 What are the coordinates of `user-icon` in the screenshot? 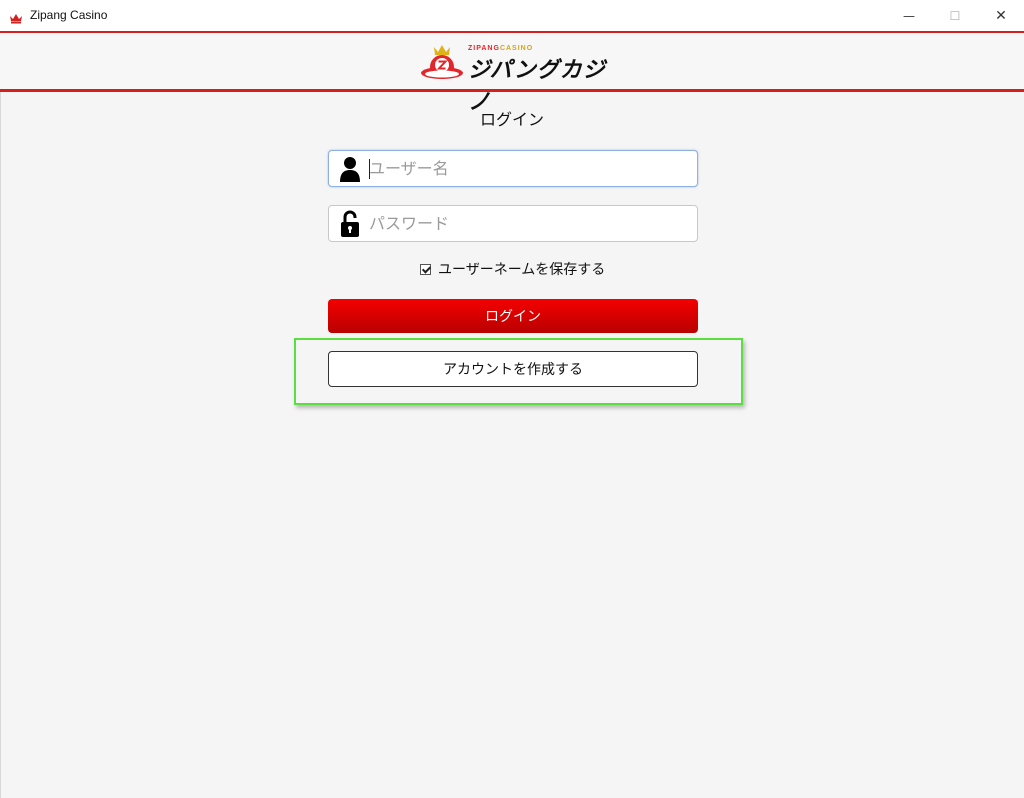 It's located at (350, 171).